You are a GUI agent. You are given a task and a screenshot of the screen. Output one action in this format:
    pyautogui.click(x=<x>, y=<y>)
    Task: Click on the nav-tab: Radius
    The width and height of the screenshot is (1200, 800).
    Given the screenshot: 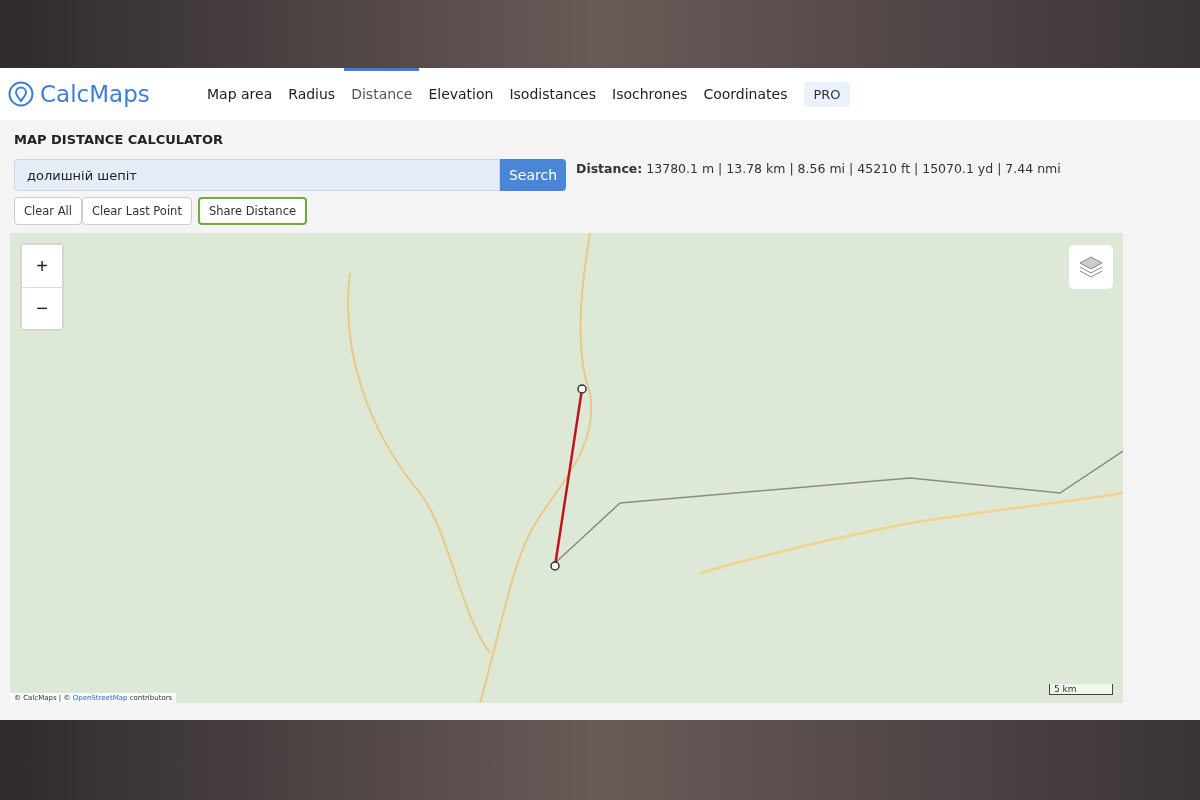 What is the action you would take?
    pyautogui.click(x=312, y=94)
    